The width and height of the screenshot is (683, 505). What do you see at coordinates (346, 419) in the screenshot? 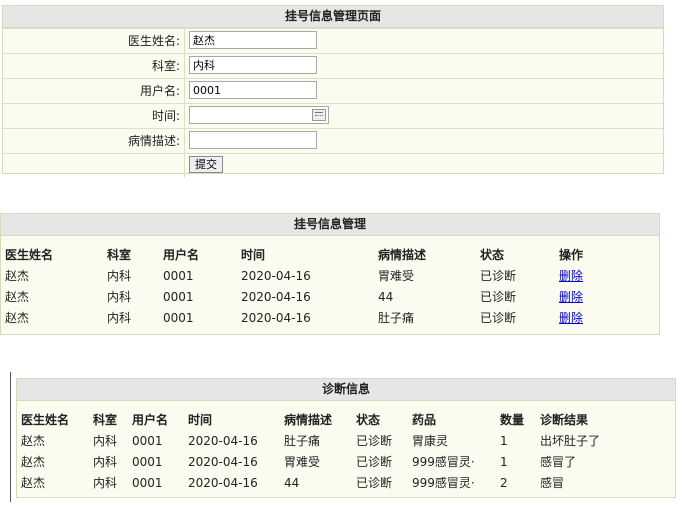
I see `diagnosis-header-row: 医生姓名 科室 用户名 时间 病情描述 状态 药品 数量 诊断结果` at bounding box center [346, 419].